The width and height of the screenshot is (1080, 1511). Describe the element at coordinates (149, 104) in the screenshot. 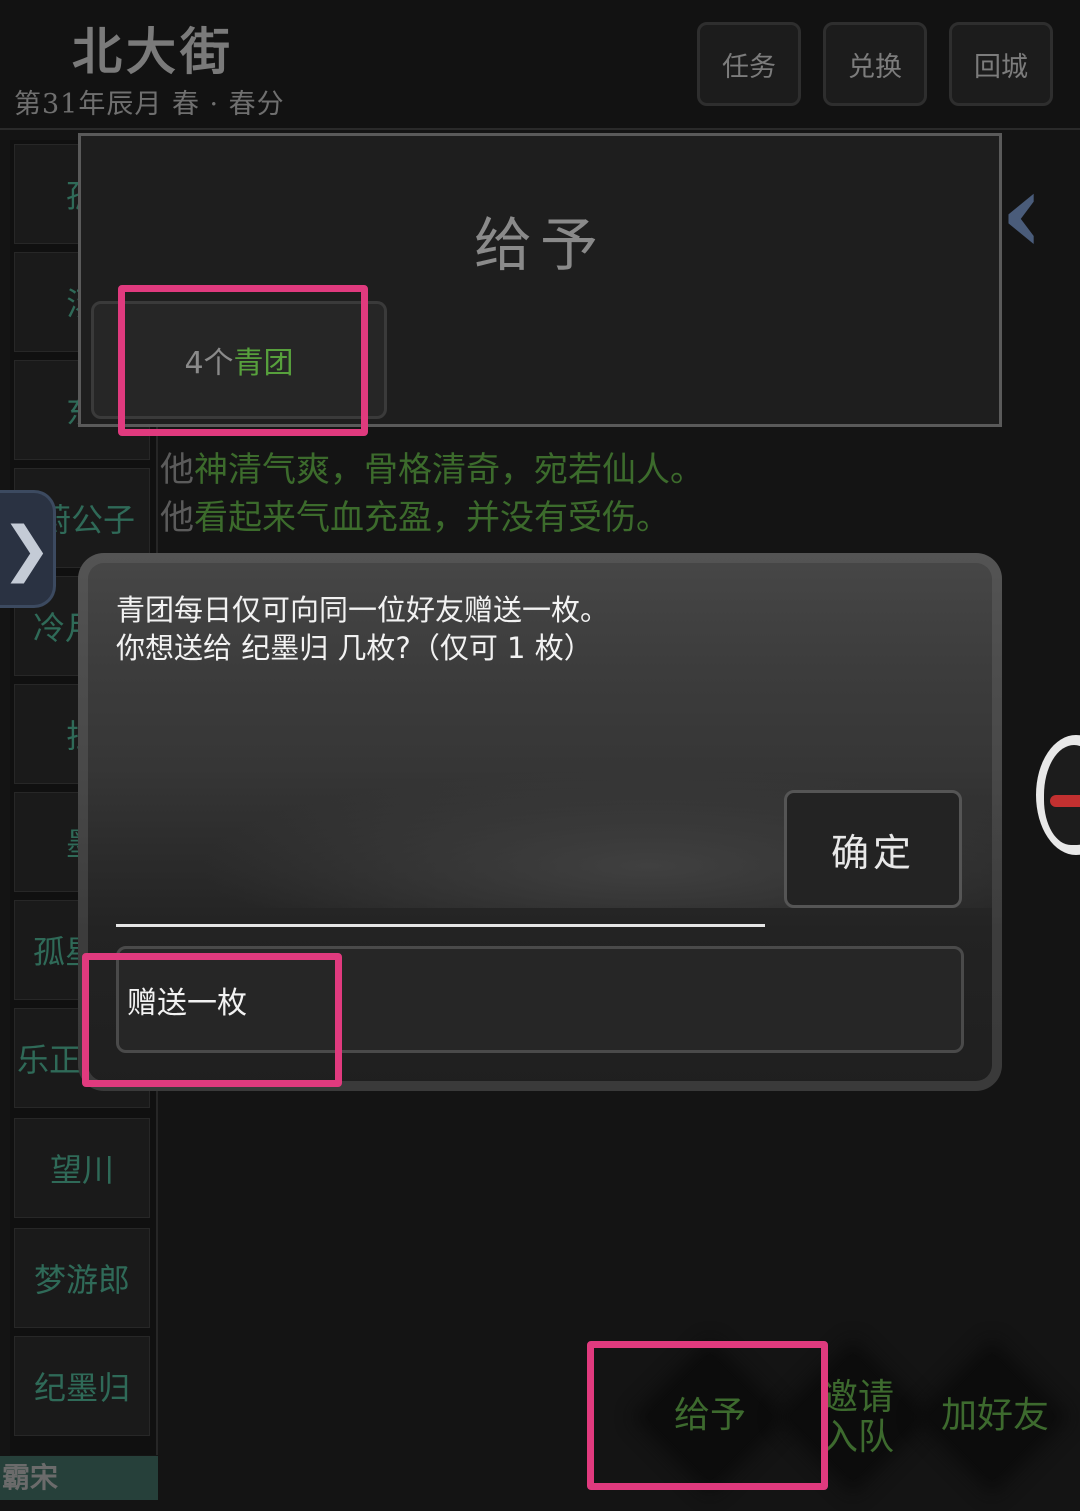

I see `game-date: 第31年辰月 春 · 春分` at that location.